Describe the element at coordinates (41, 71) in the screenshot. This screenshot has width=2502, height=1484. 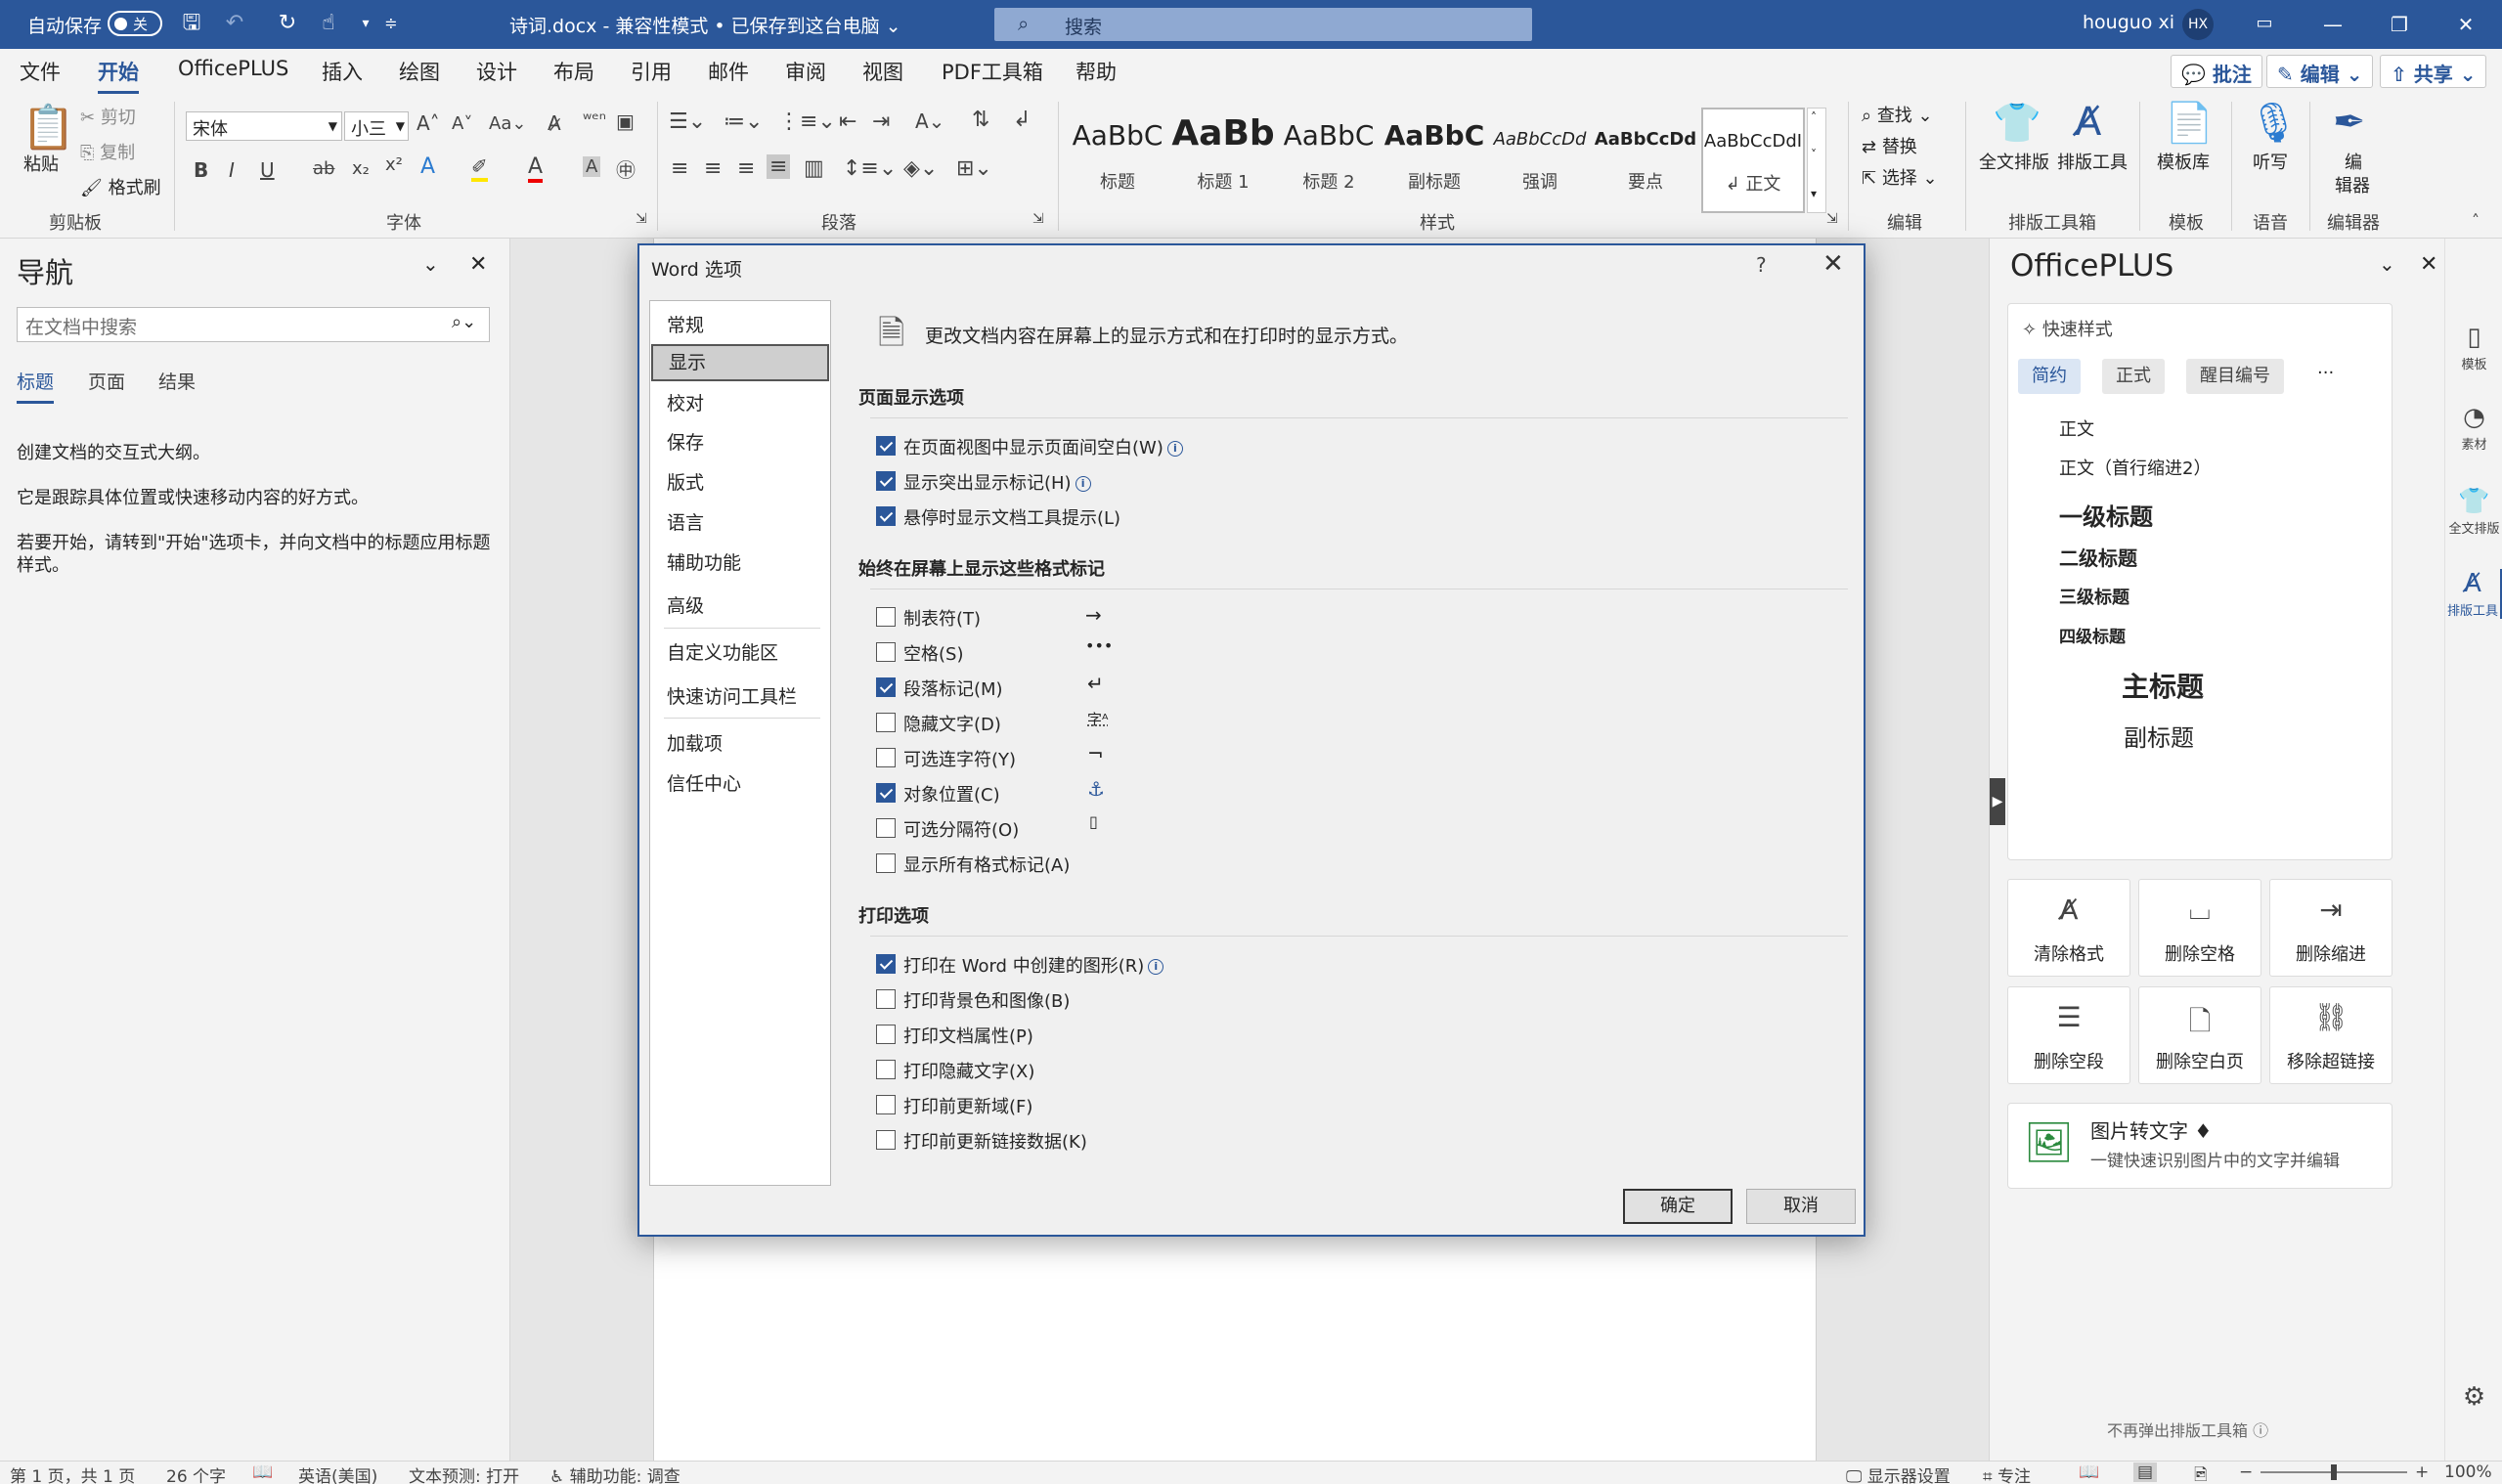
I see `tab-file: 文件` at that location.